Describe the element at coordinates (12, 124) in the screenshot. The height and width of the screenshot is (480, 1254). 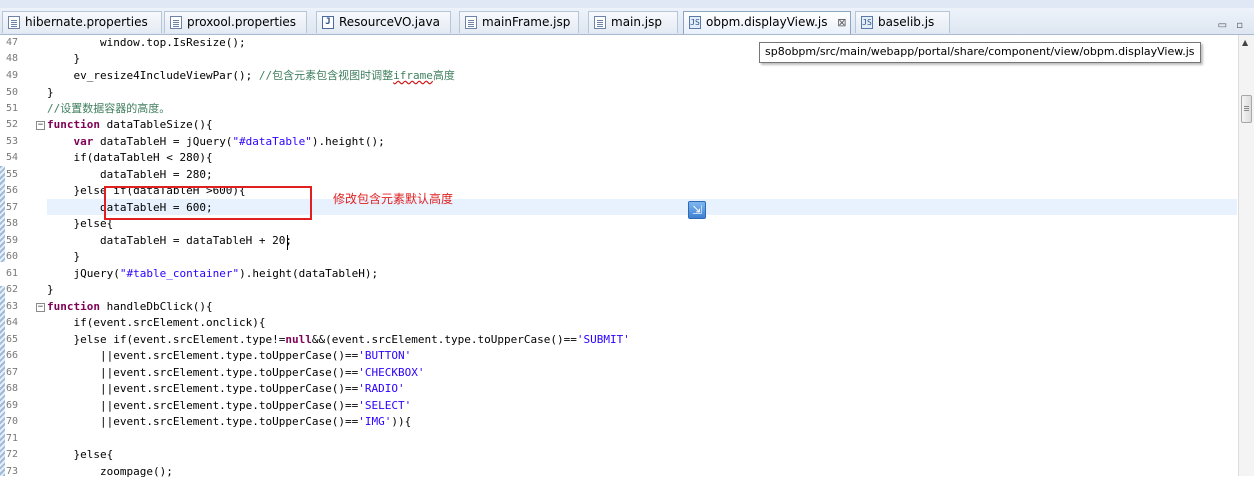
I see `line-number: 52` at that location.